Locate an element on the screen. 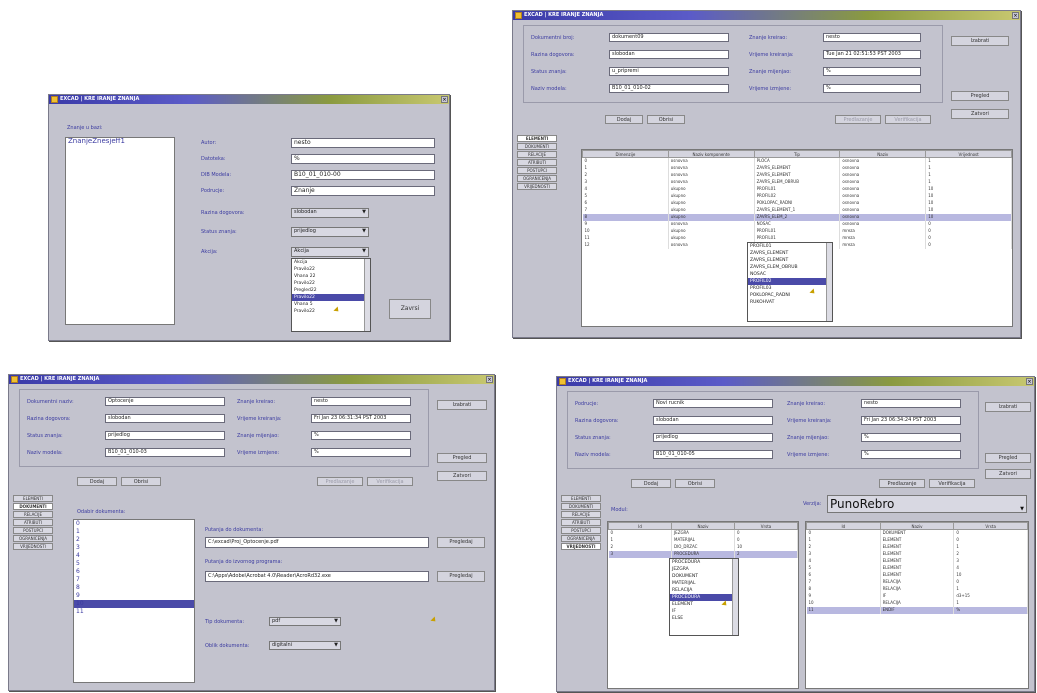  dropdown-item: DOKUMENT is located at coordinates (704, 576).